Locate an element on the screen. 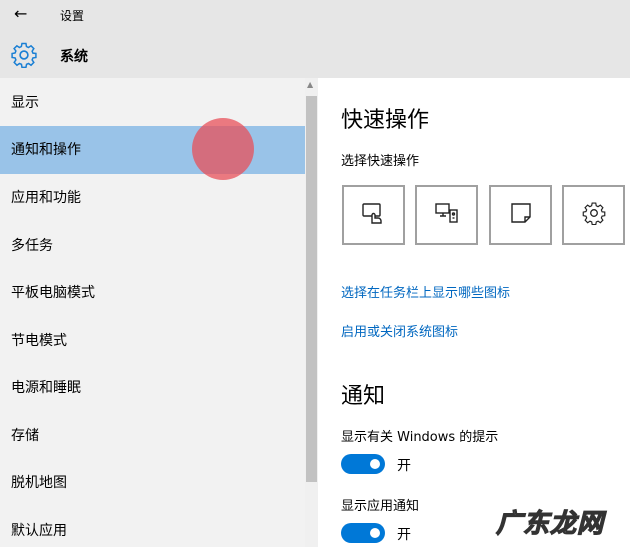 The height and width of the screenshot is (555, 630). quick-actions-title: 快速操作 is located at coordinates (385, 120).